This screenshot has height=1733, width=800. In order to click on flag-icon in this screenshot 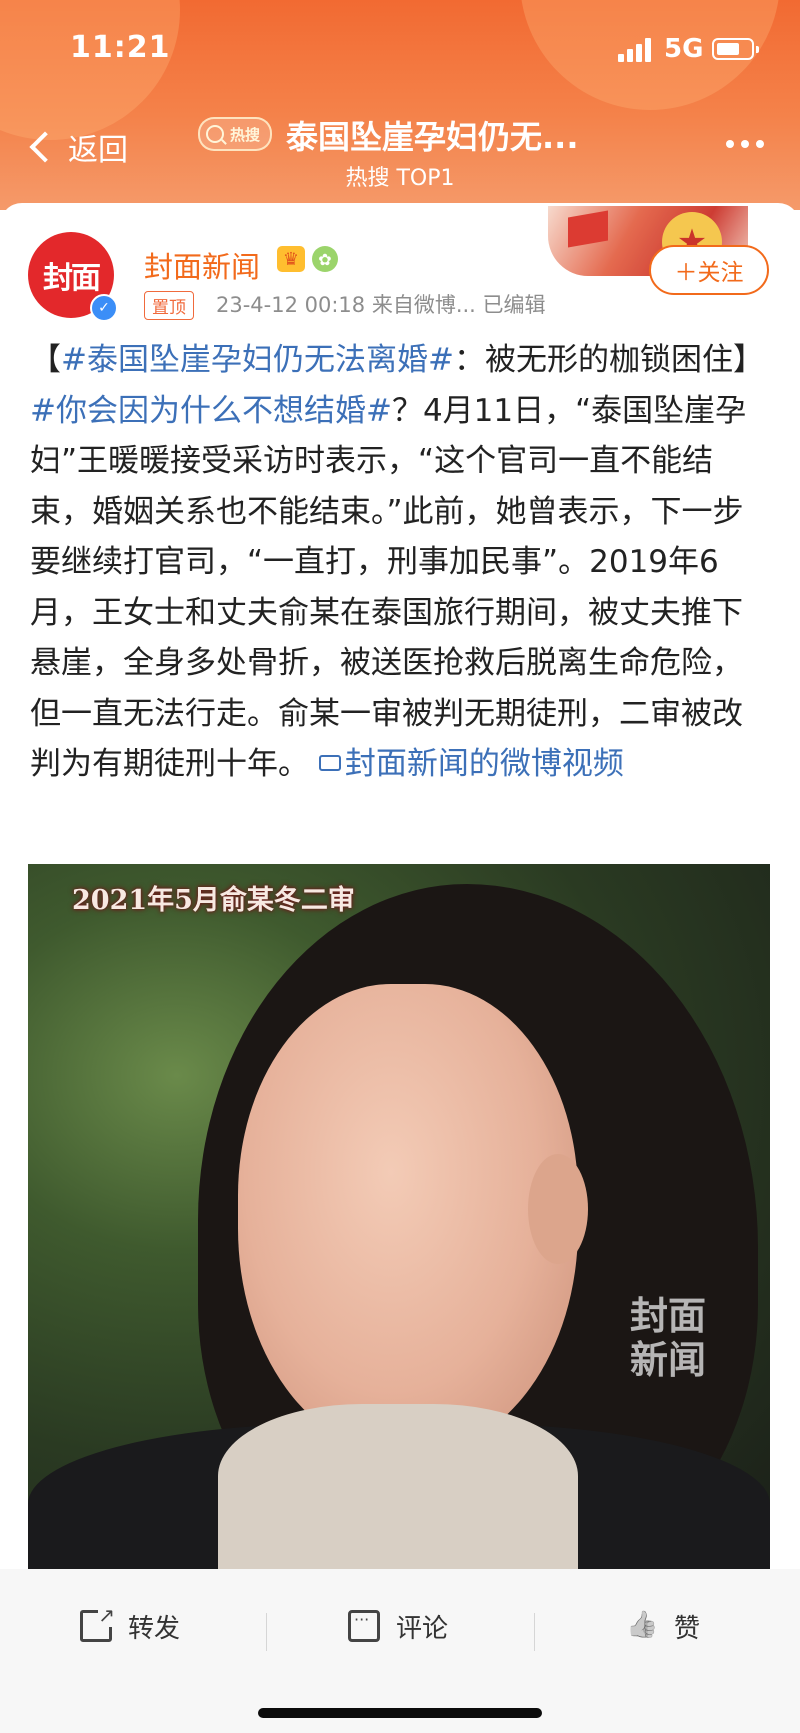, I will do `click(588, 229)`.